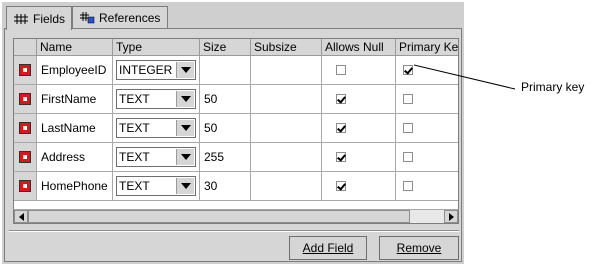 Image resolution: width=600 pixels, height=267 pixels. Describe the element at coordinates (20, 18) in the screenshot. I see `fields-icon` at that location.